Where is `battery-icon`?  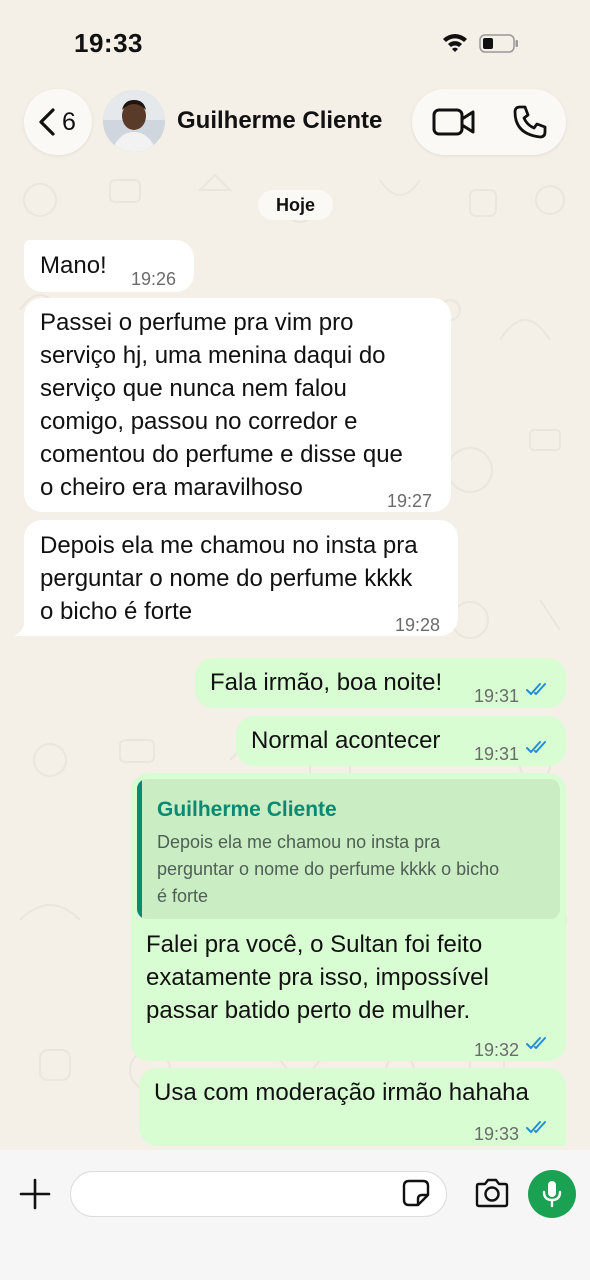 battery-icon is located at coordinates (498, 43).